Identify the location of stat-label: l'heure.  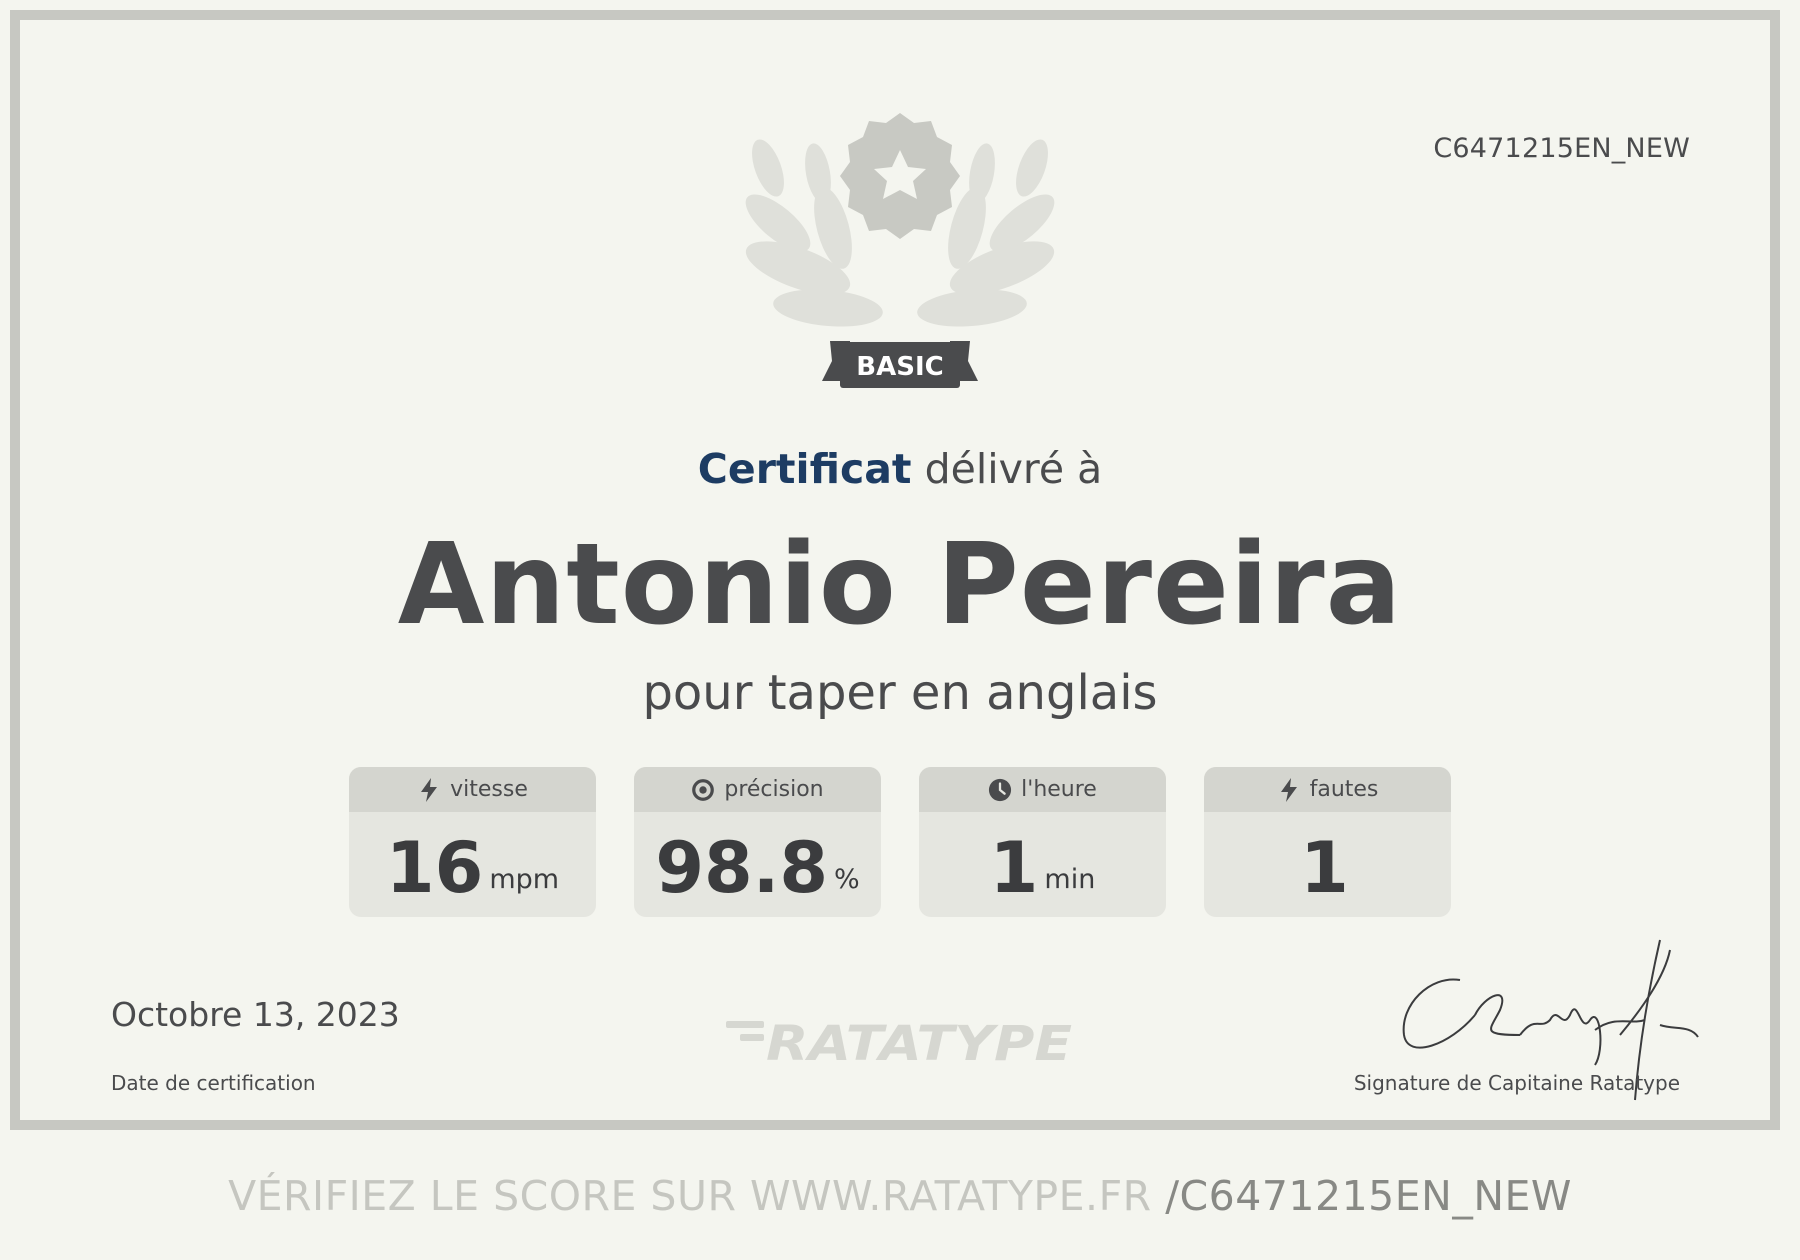
(1059, 789).